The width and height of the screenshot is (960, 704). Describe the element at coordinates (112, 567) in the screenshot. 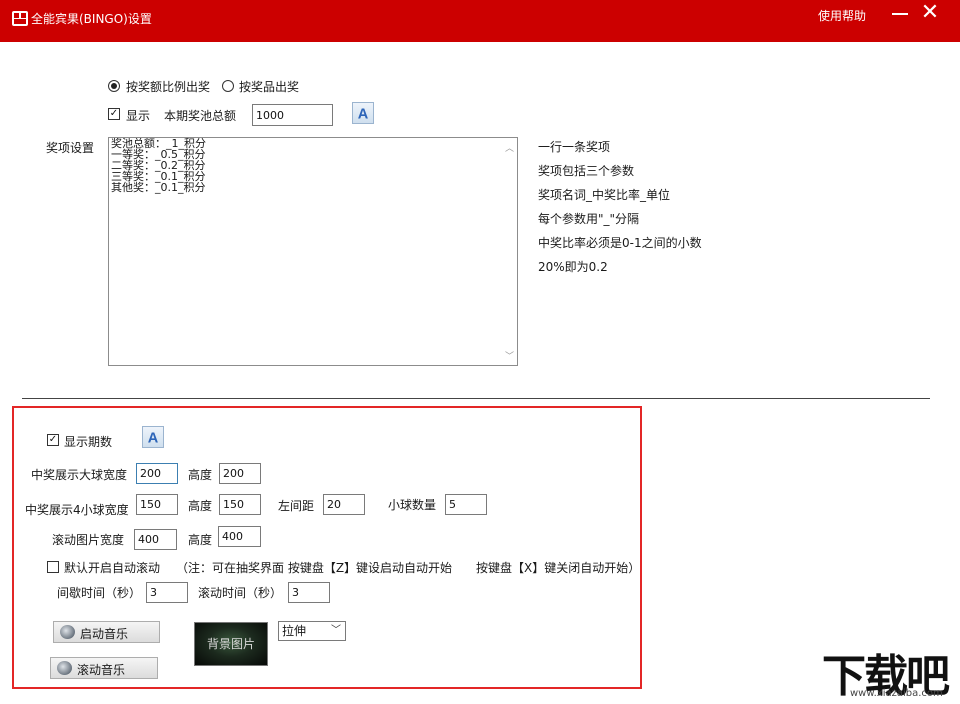

I see `auto-scroll-label: 默认开启自动滚动` at that location.